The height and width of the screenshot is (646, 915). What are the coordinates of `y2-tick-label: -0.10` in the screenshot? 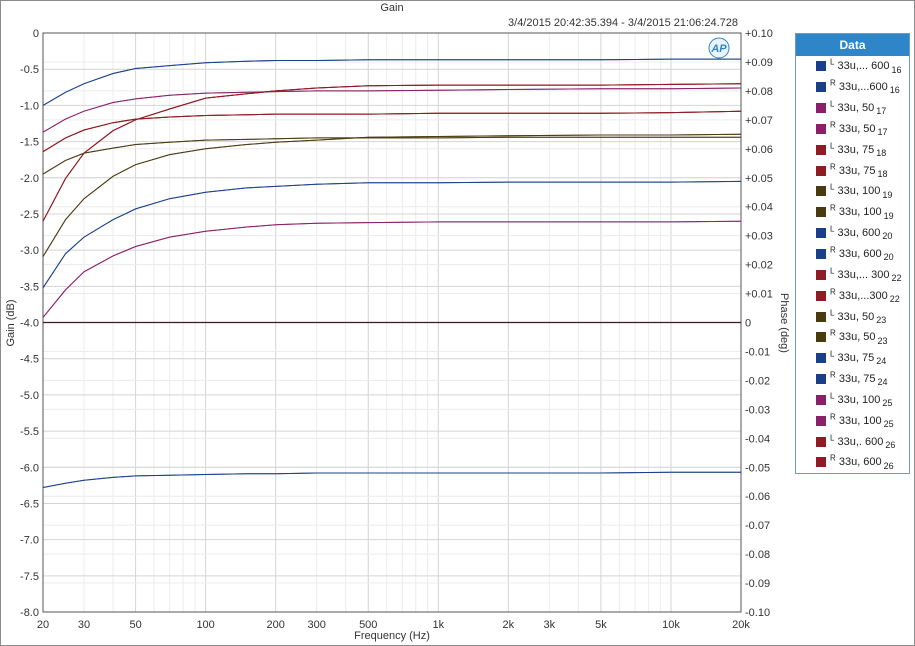 It's located at (757, 613).